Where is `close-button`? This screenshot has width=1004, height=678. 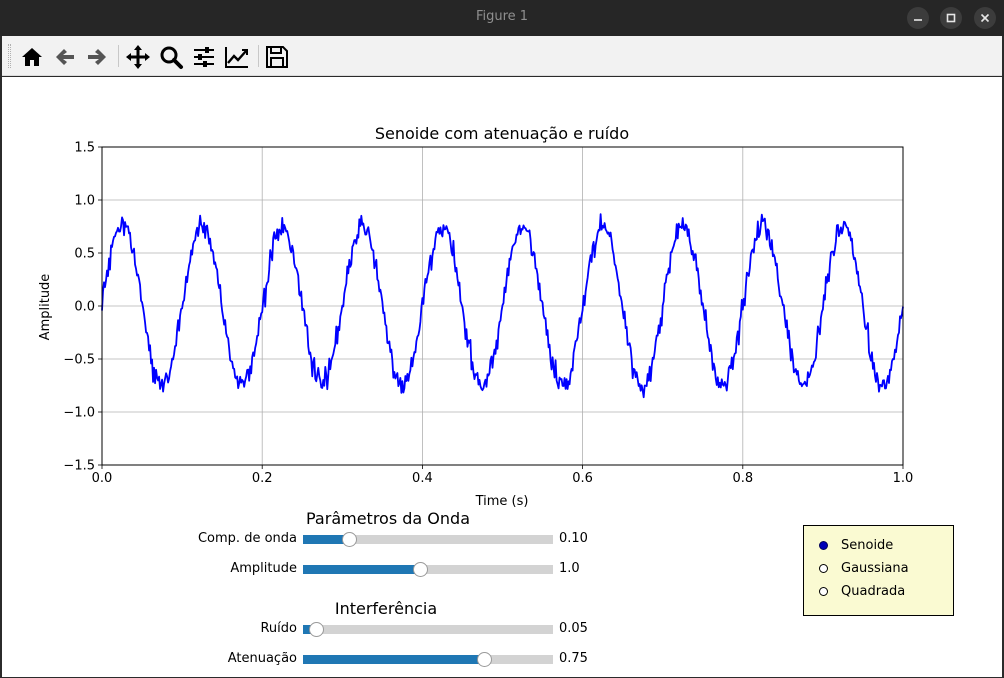
close-button is located at coordinates (985, 18).